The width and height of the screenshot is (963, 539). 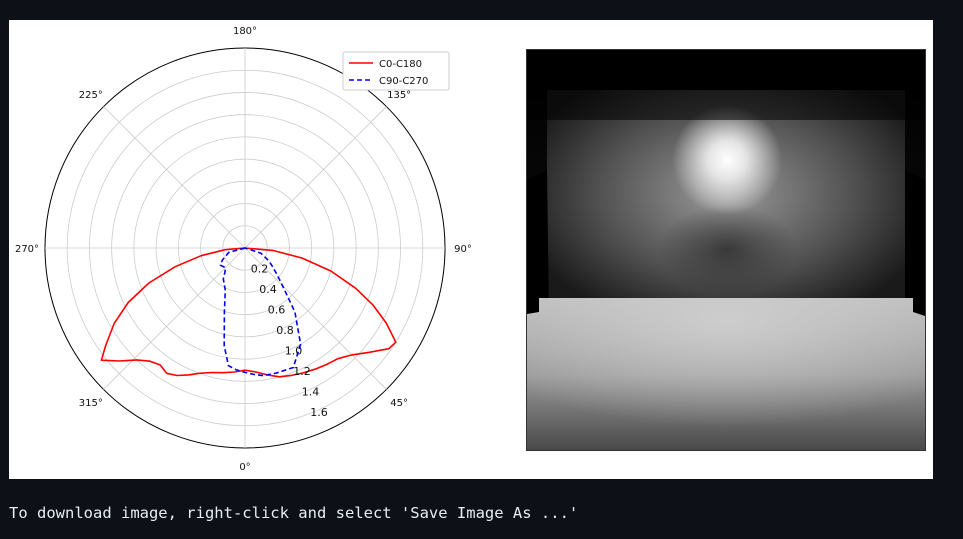 What do you see at coordinates (27, 249) in the screenshot?
I see `angle-tick-label: 270°` at bounding box center [27, 249].